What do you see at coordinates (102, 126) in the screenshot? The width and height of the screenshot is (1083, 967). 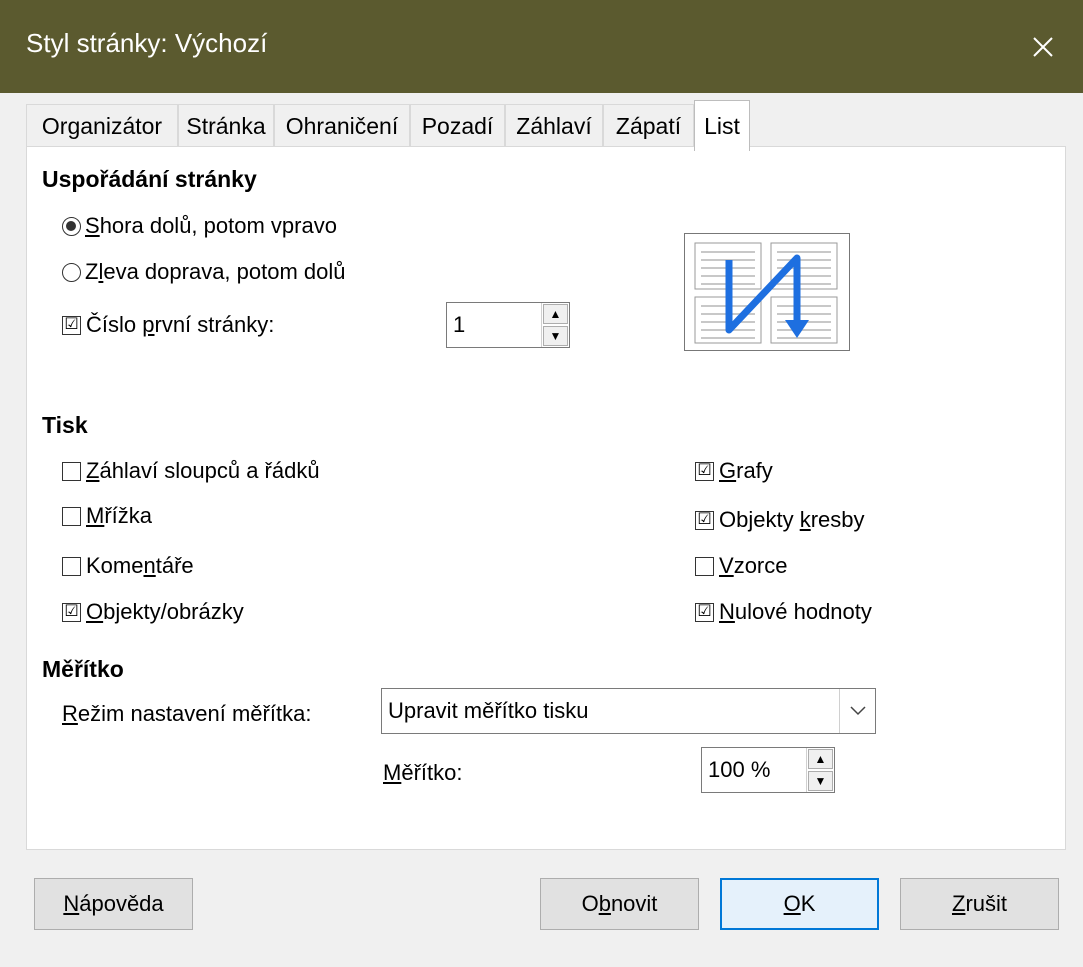 I see `tab-organizer: Organizátor` at bounding box center [102, 126].